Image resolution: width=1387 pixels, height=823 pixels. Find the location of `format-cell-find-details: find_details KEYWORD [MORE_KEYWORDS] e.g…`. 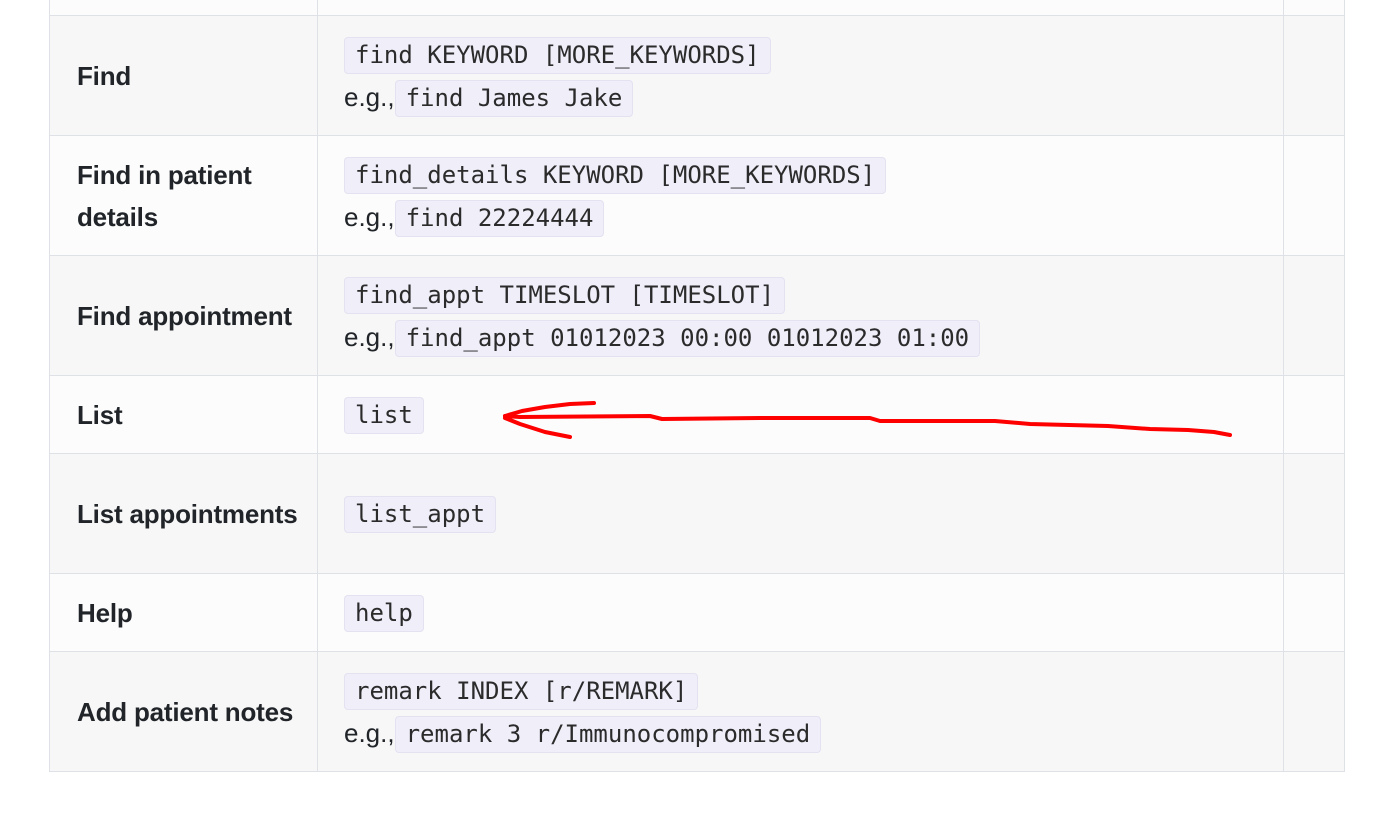

format-cell-find-details: find_details KEYWORD [MORE_KEYWORDS] e.g… is located at coordinates (800, 195).